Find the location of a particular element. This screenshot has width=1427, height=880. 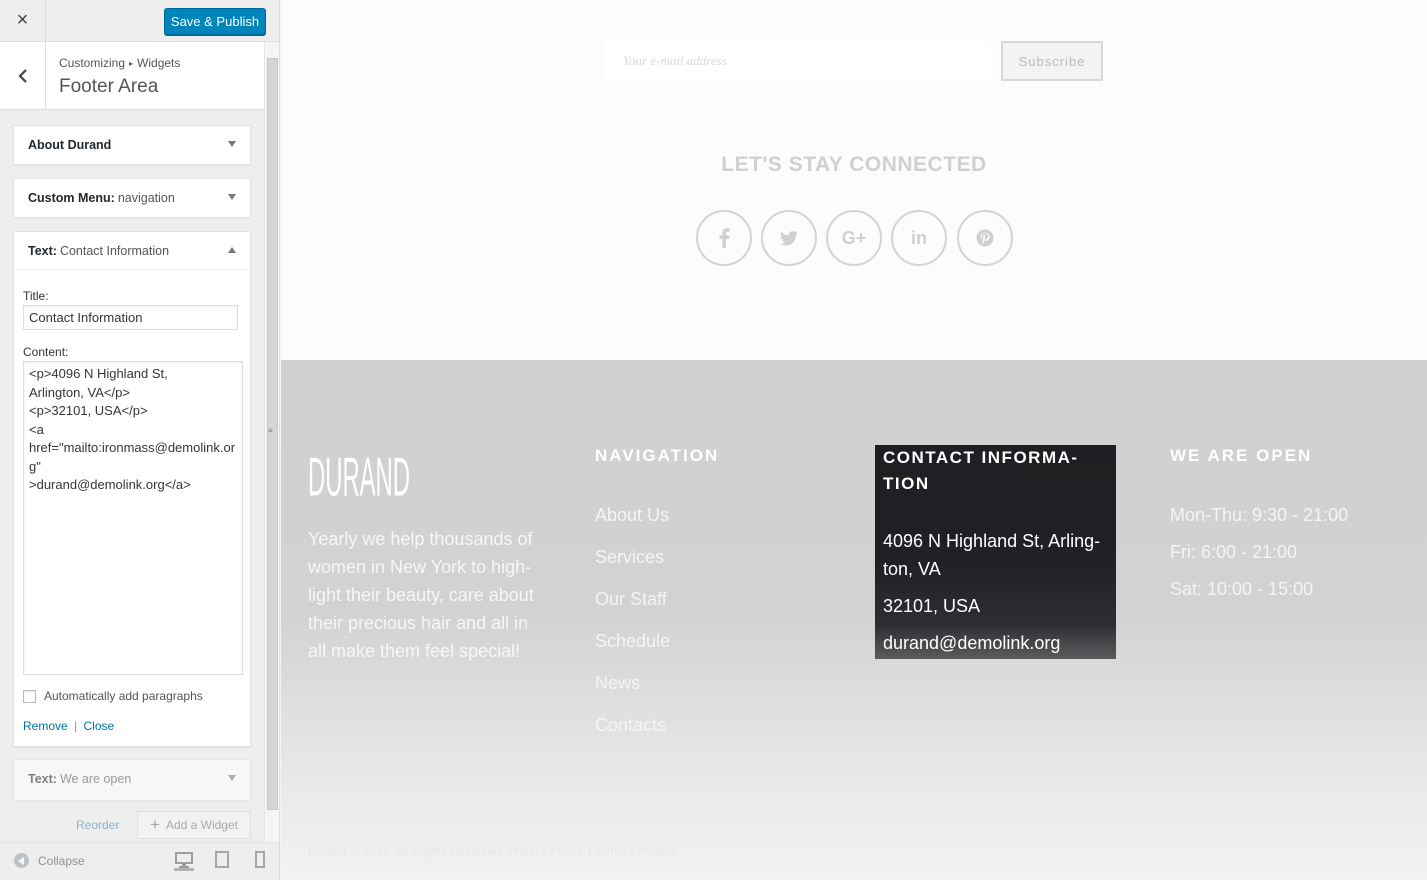

widget-header: Text: Contact Information is located at coordinates (132, 251).